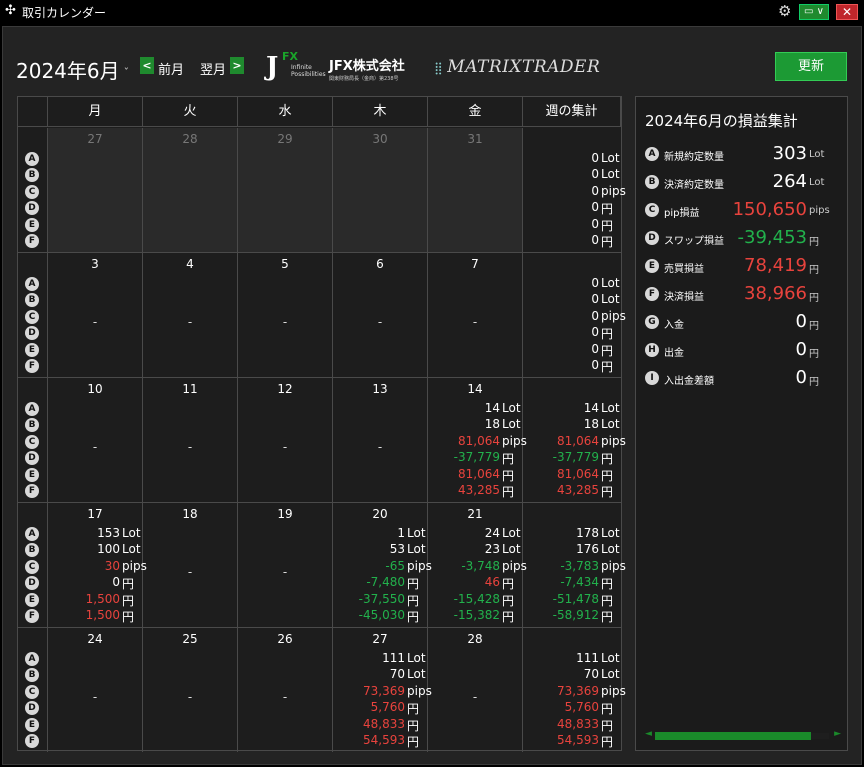  What do you see at coordinates (190, 190) in the screenshot?
I see `day-cell: 28` at bounding box center [190, 190].